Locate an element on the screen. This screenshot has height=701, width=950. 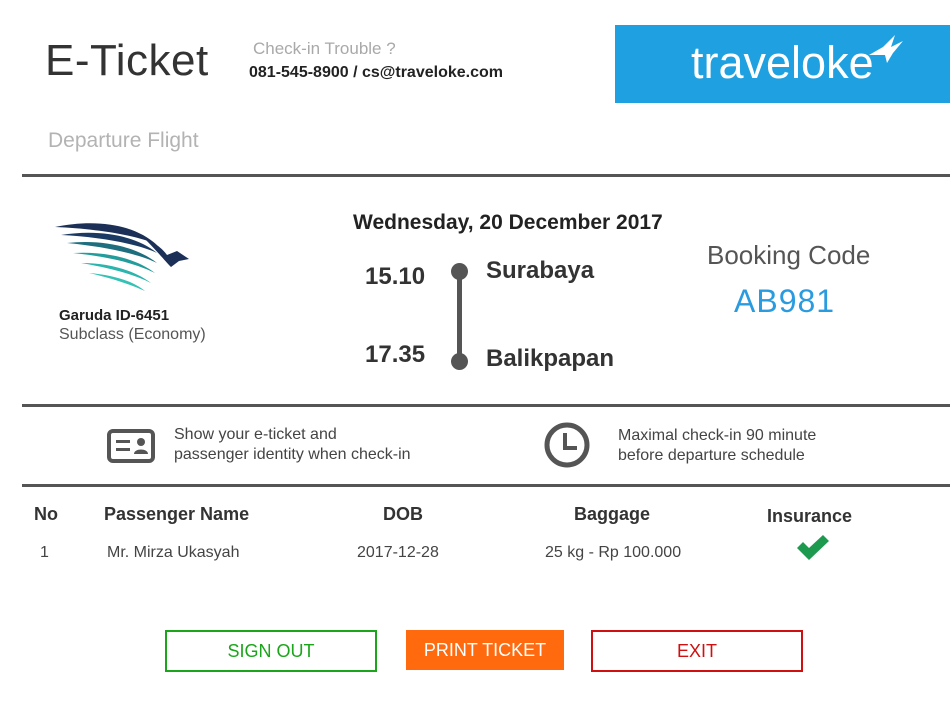
arrival-city: Balikpapan is located at coordinates (550, 358).